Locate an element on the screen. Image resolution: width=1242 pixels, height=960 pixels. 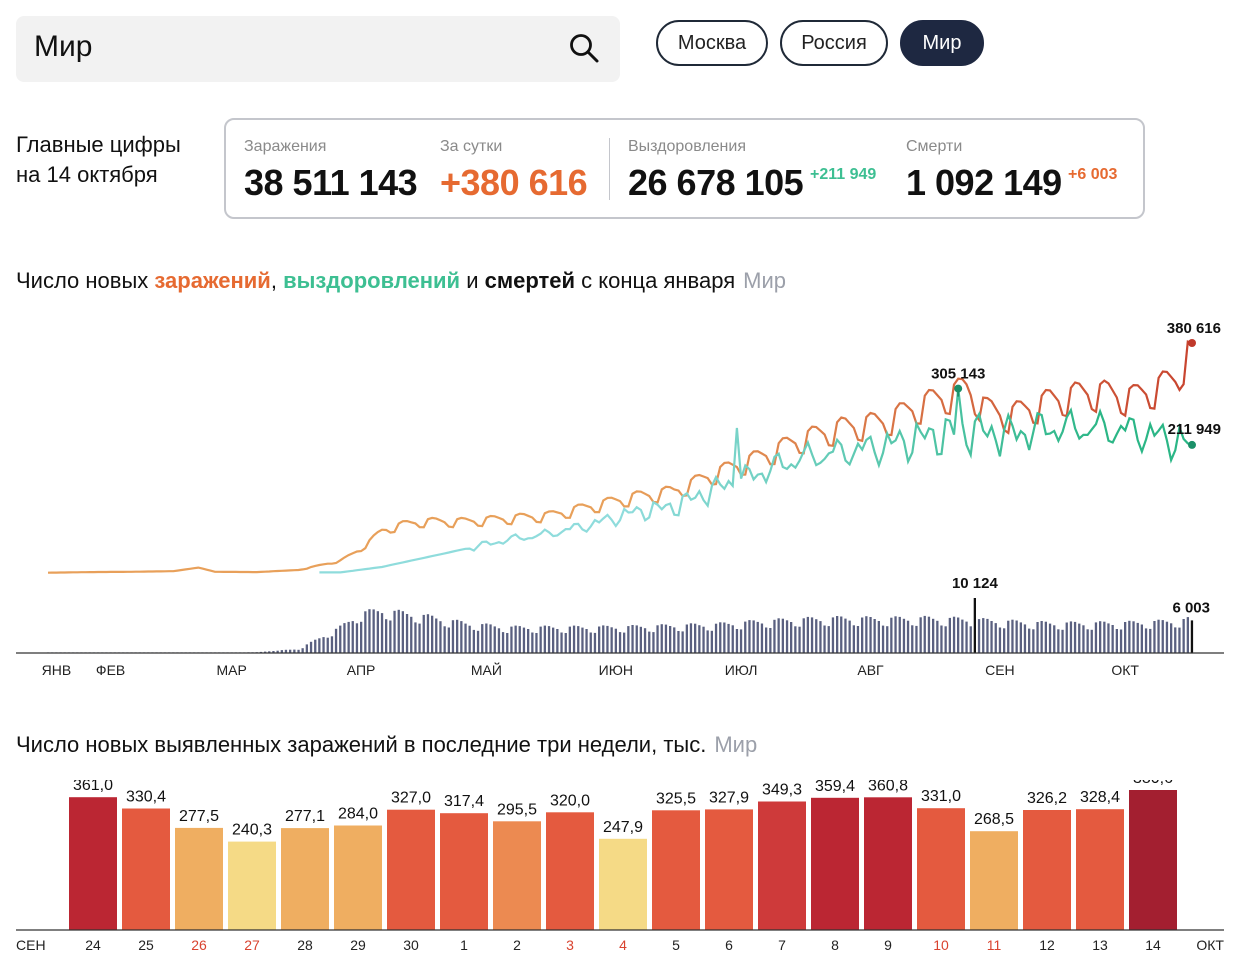
recovered-peak-dot is located at coordinates (958, 388).